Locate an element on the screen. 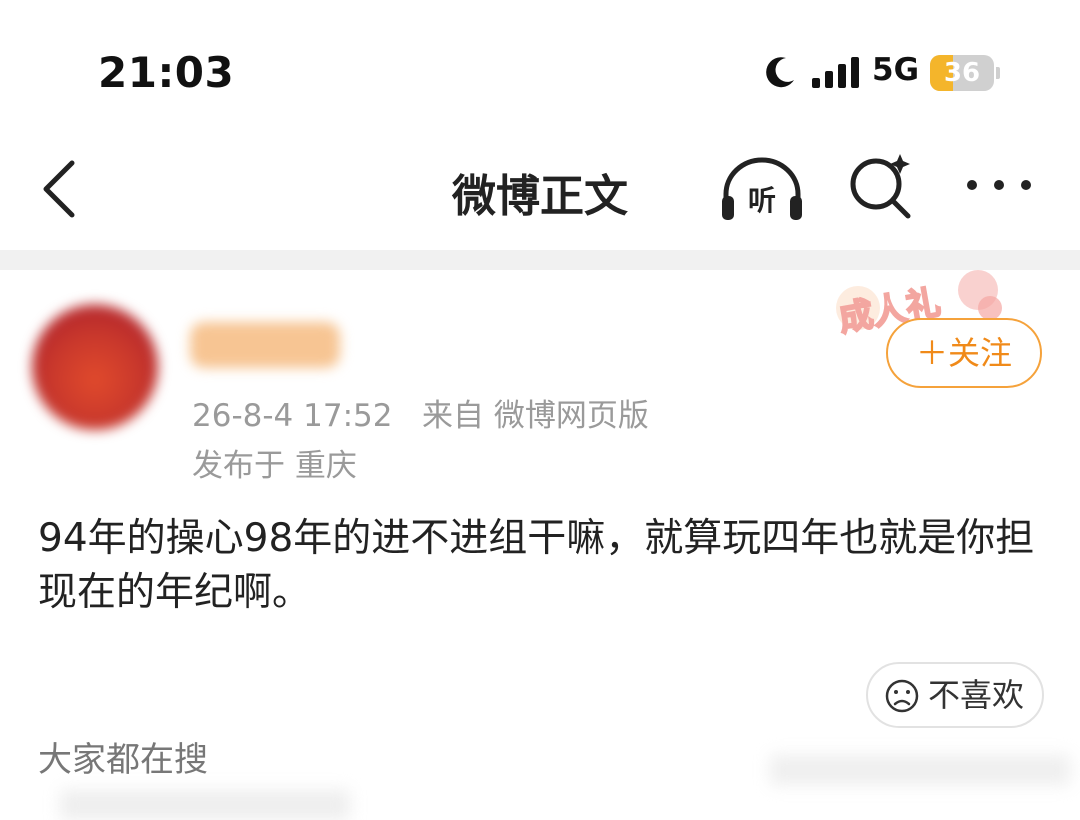 This screenshot has height=820, width=1080. follow-button: ＋关注 is located at coordinates (964, 353).